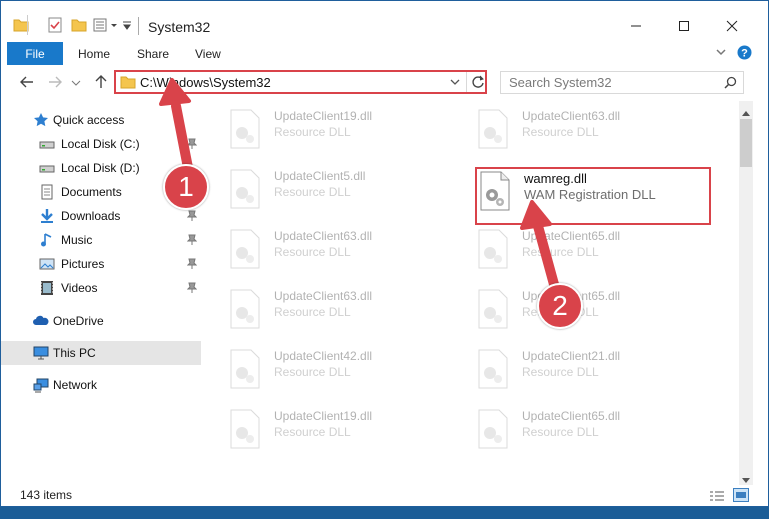 The image size is (769, 519). Describe the element at coordinates (138, 26) in the screenshot. I see `title-separator` at that location.